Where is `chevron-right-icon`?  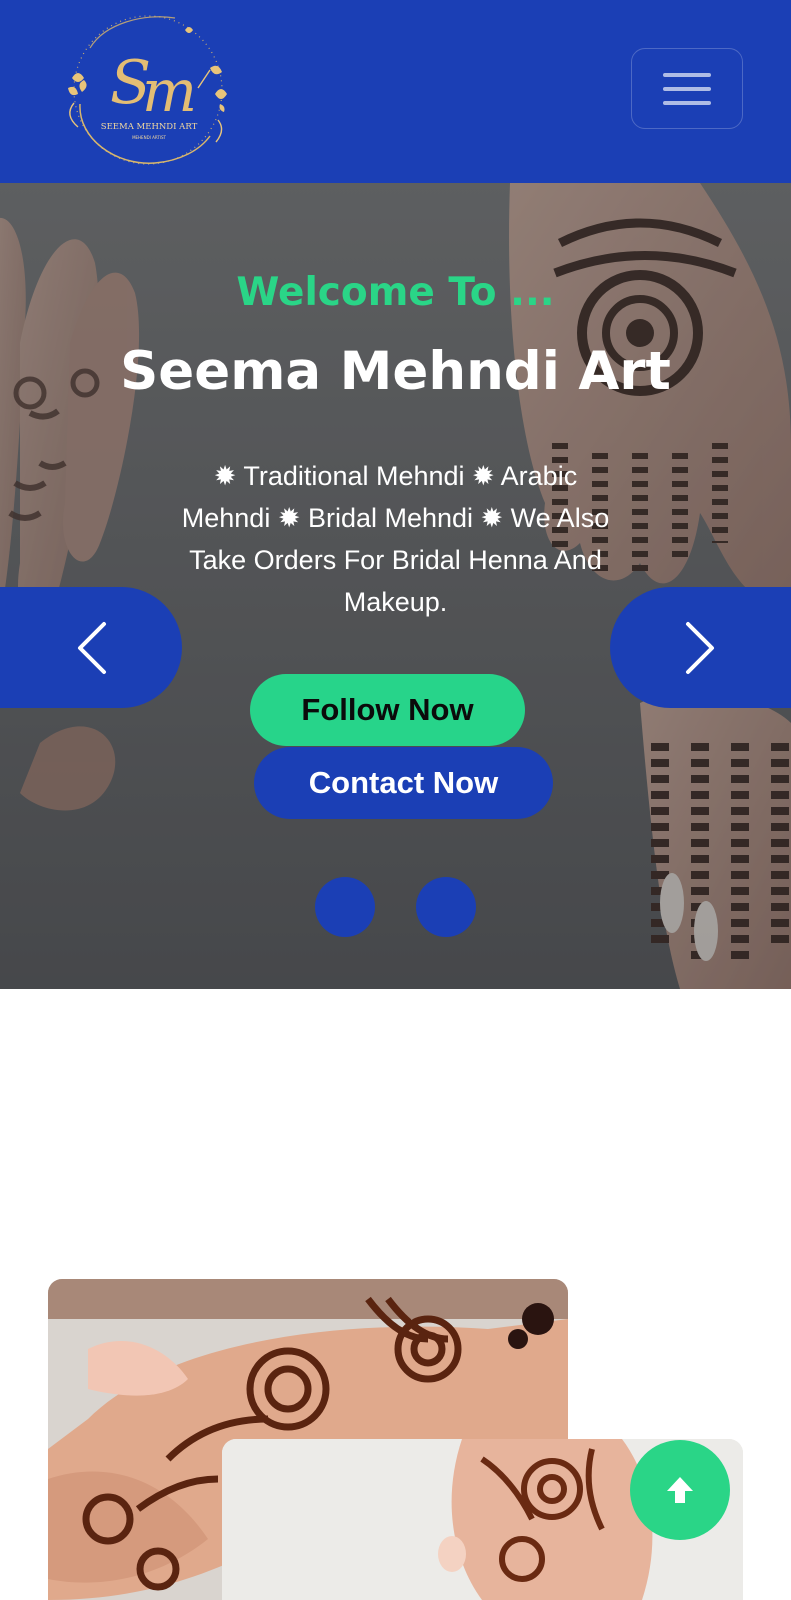
chevron-right-icon is located at coordinates (699, 647).